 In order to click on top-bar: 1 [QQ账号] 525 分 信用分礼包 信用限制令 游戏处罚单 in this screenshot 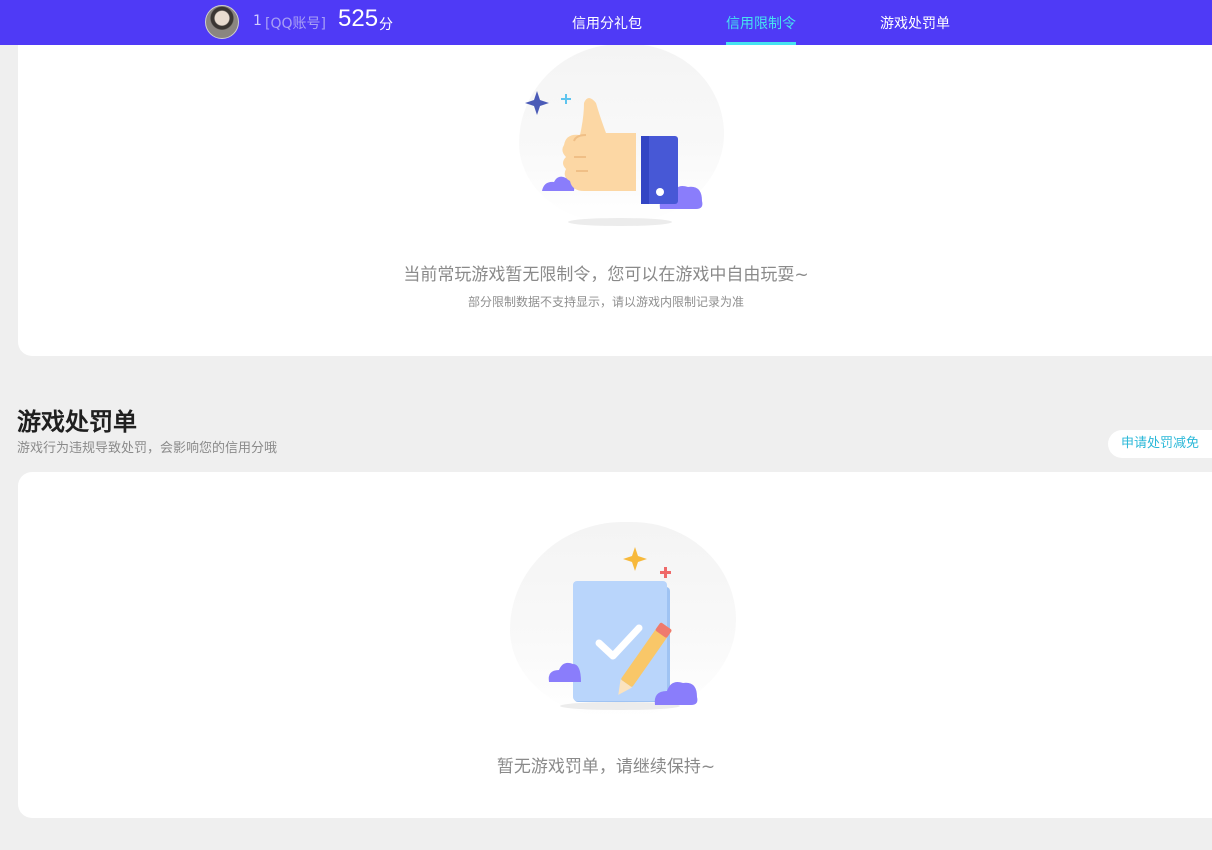, I will do `click(606, 22)`.